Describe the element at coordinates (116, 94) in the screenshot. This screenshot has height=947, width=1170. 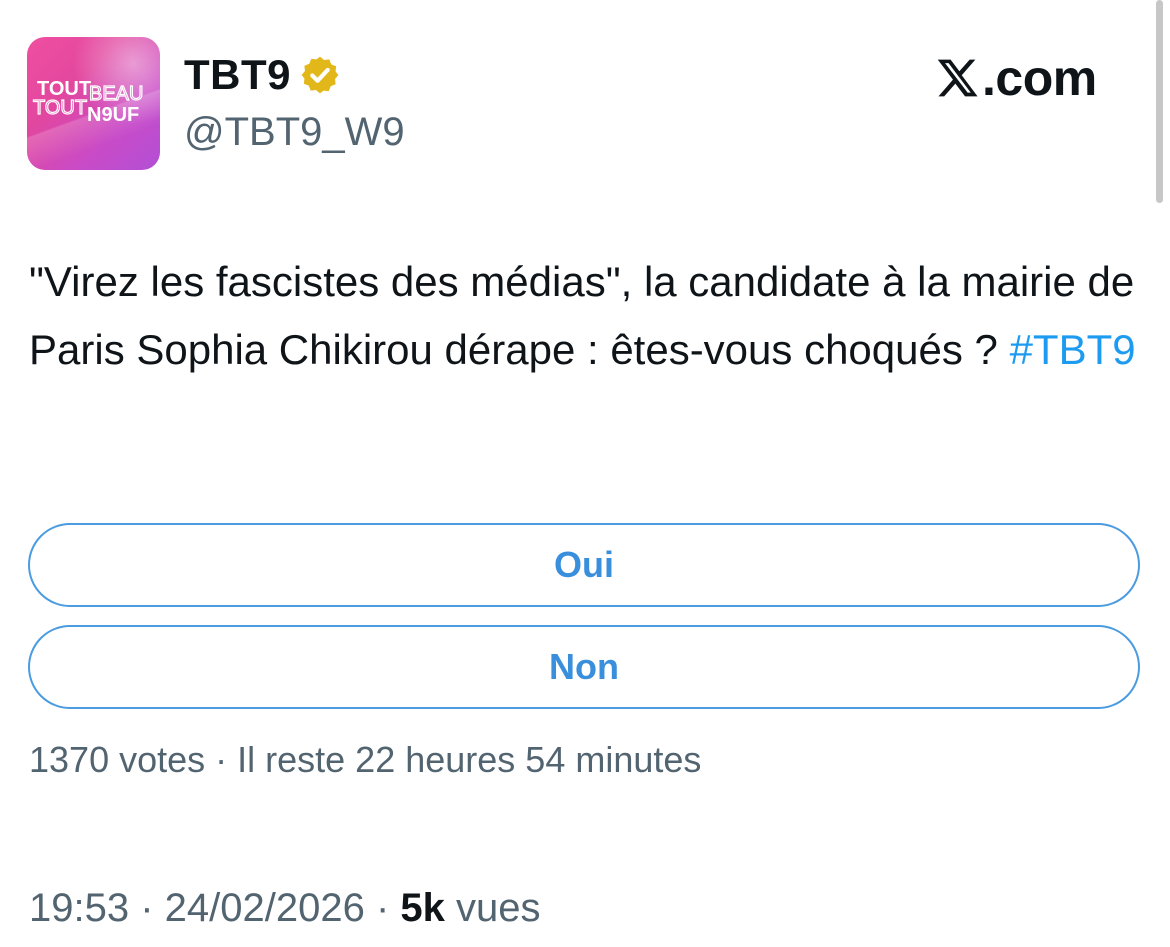
I see `svg-text: BEAU` at that location.